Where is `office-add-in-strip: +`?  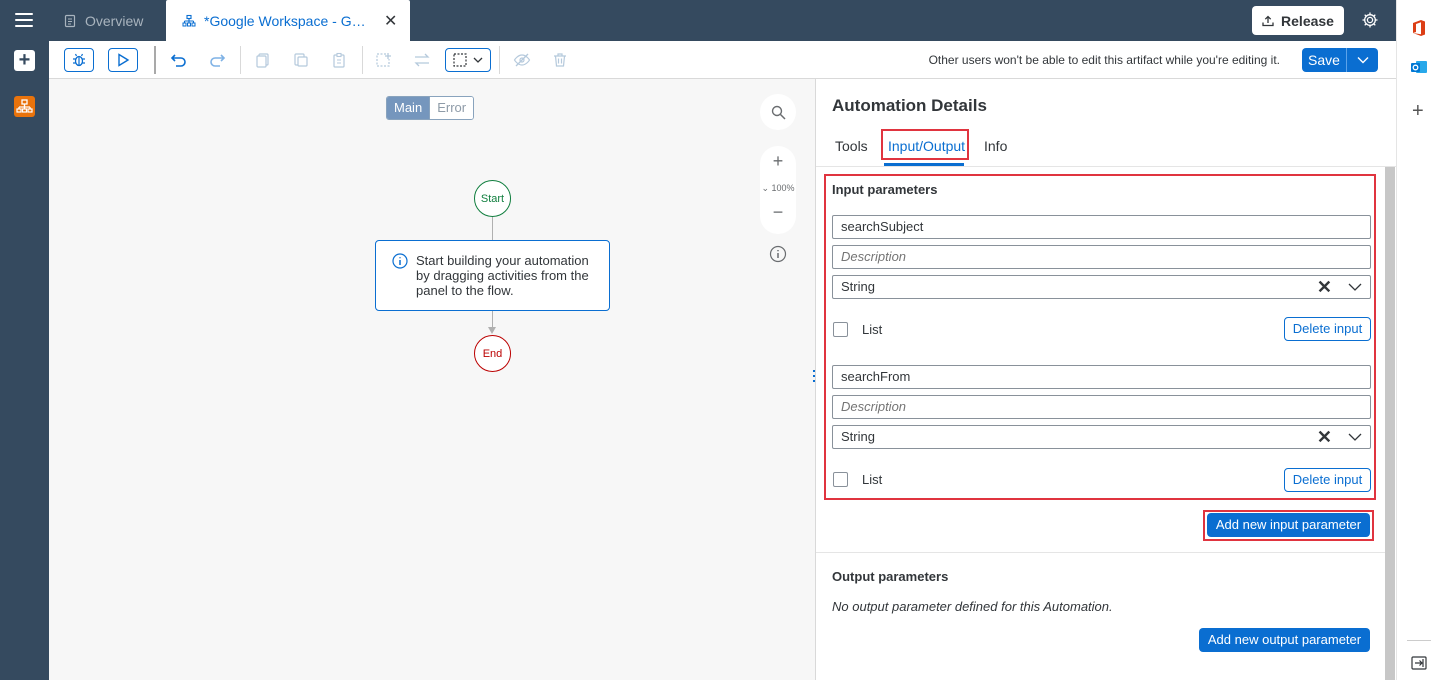 office-add-in-strip: + is located at coordinates (1418, 340).